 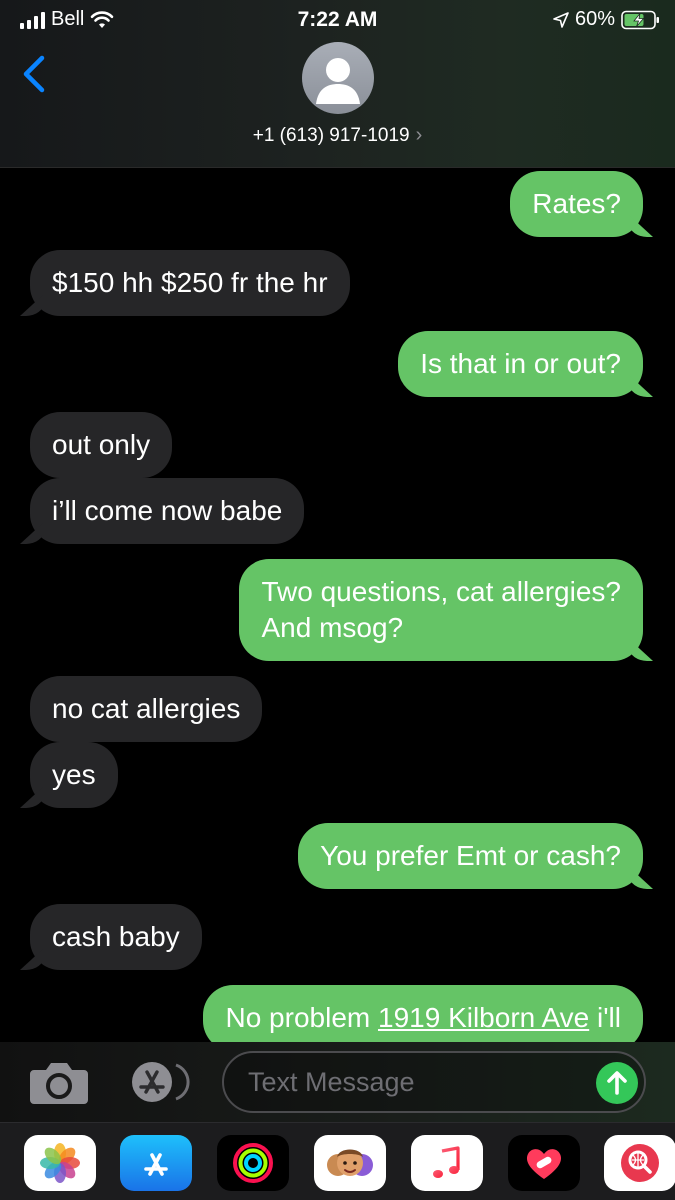 What do you see at coordinates (605, 1017) in the screenshot?
I see `message-text: i'll` at bounding box center [605, 1017].